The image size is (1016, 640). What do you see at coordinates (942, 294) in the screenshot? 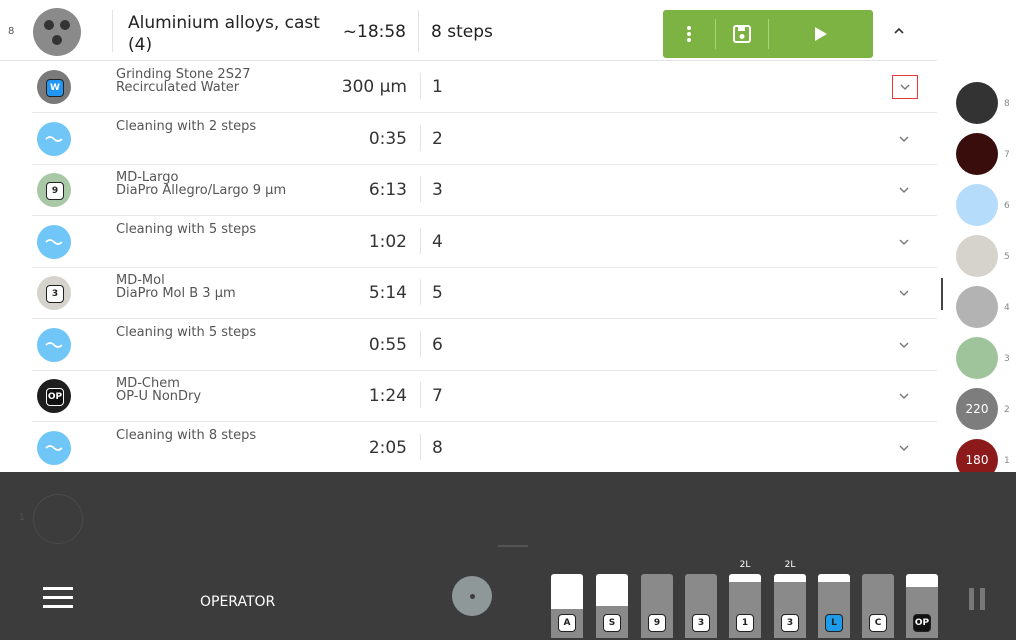
I see `scroll-indicator` at bounding box center [942, 294].